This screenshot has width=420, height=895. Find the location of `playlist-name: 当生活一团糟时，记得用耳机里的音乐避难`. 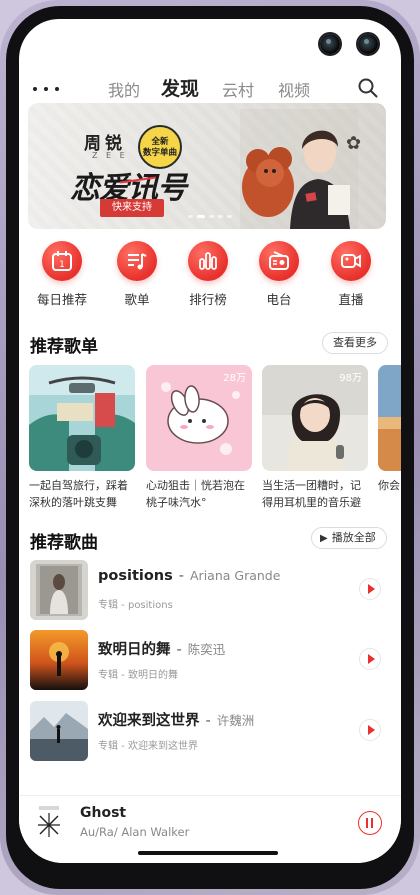

playlist-name: 当生活一团糟时，记得用耳机里的音乐避难 is located at coordinates (311, 494).